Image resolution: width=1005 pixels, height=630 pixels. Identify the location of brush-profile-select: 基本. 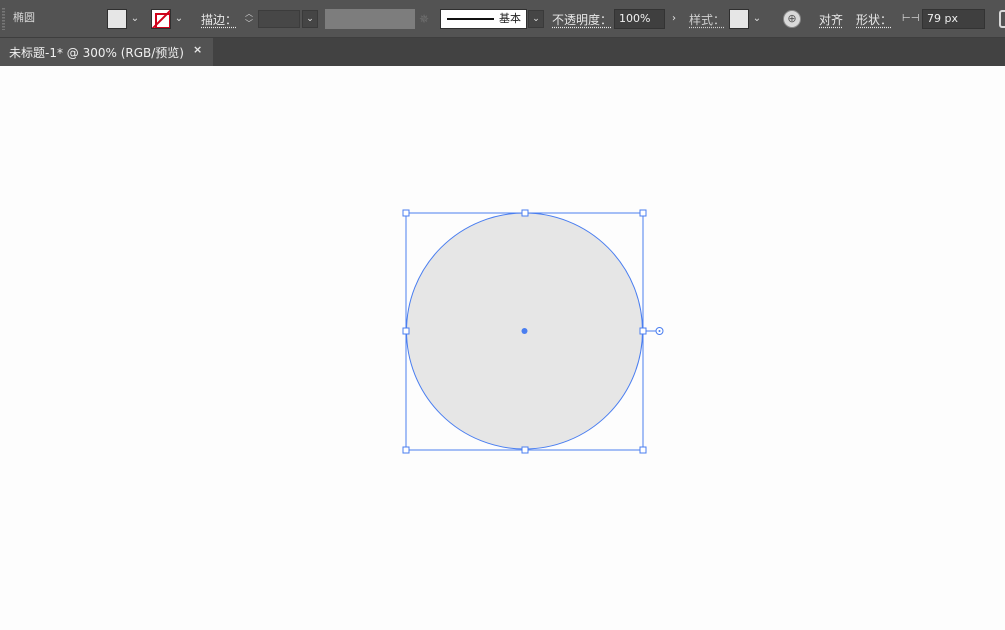
(483, 19).